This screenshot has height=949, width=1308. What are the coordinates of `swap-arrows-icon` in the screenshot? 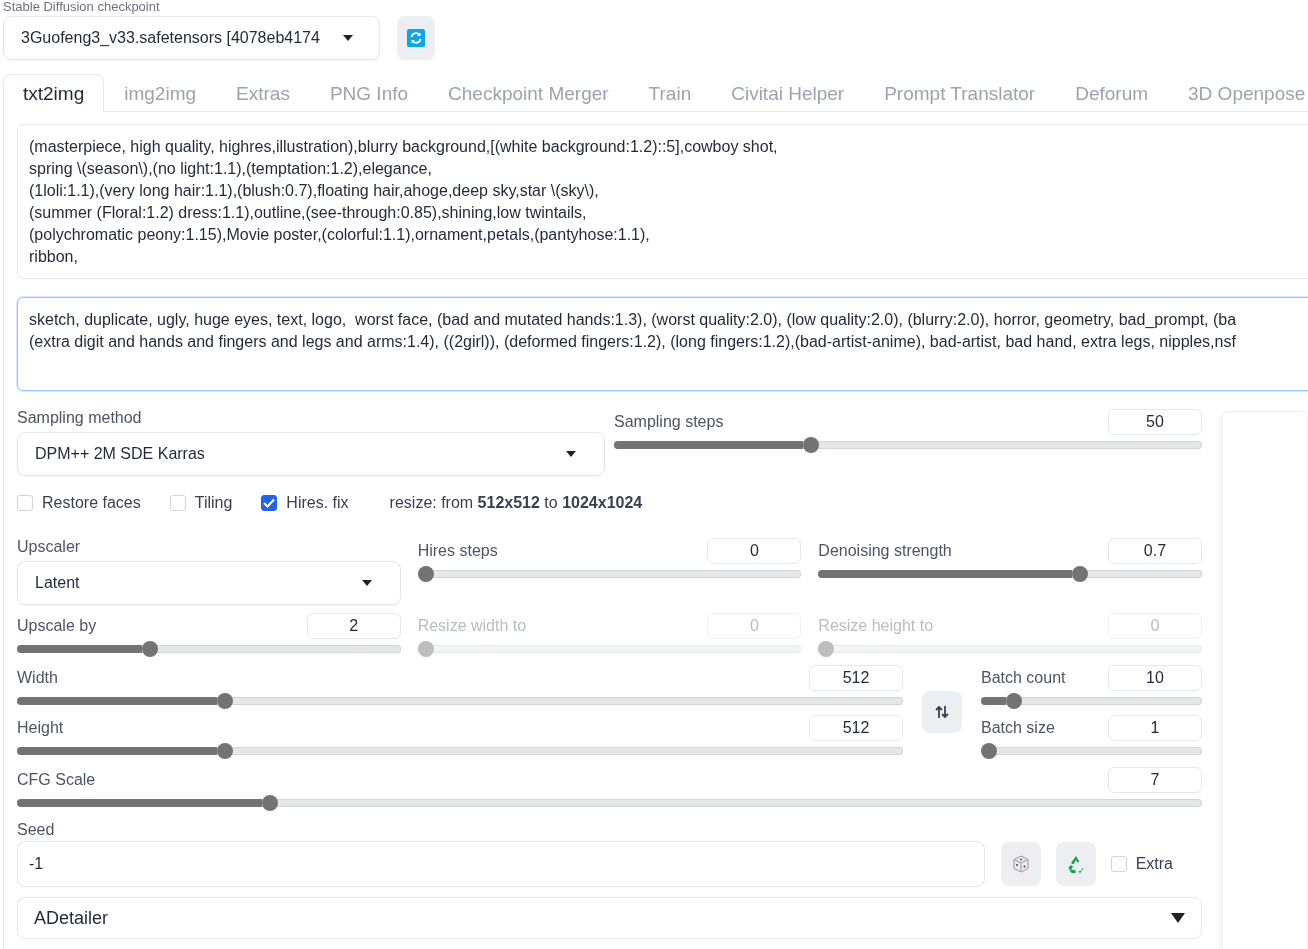 It's located at (942, 712).